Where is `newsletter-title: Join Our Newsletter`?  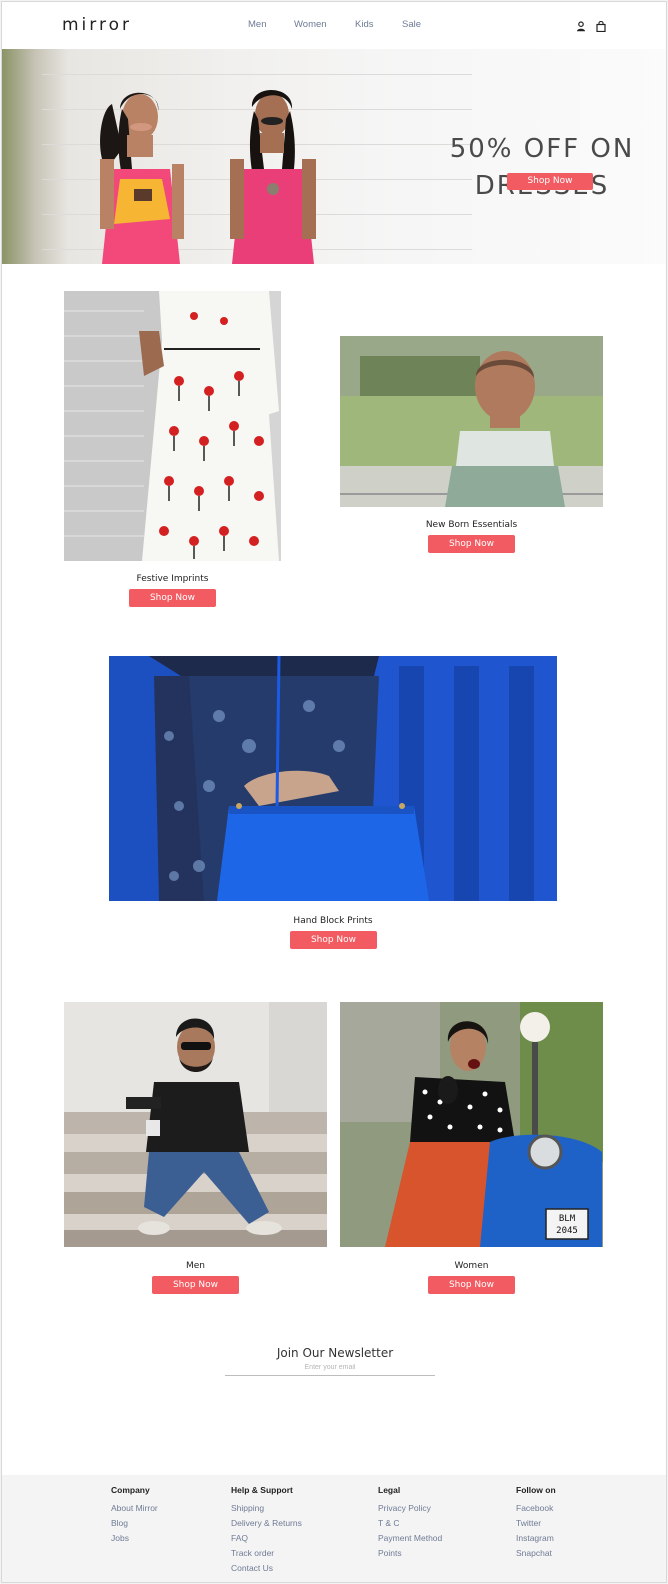
newsletter-title: Join Our Newsletter is located at coordinates (335, 1353).